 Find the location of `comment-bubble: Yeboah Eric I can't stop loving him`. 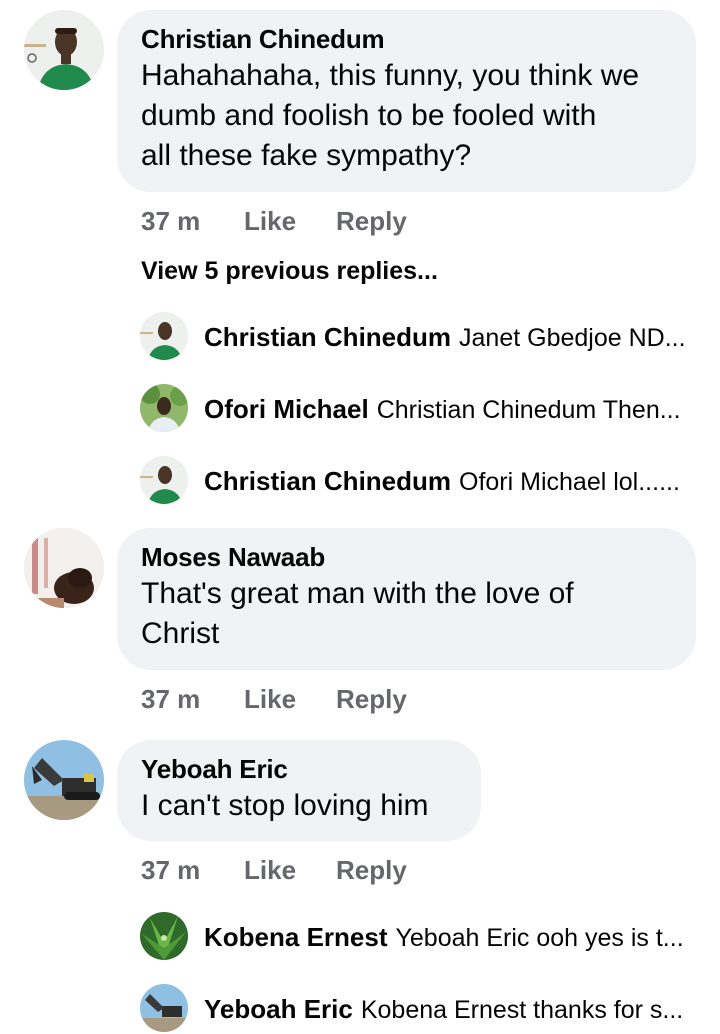

comment-bubble: Yeboah Eric I can't stop loving him is located at coordinates (299, 790).